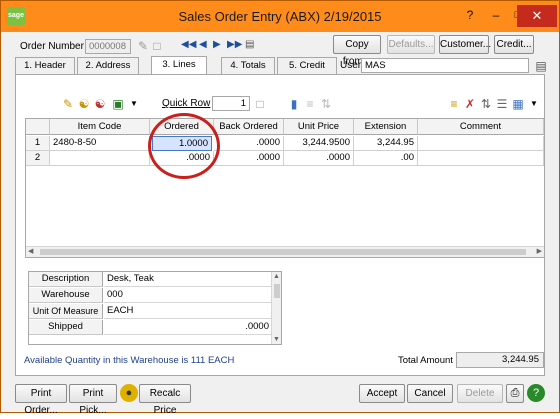  I want to click on scroll-left-icon: ◀, so click(30, 251).